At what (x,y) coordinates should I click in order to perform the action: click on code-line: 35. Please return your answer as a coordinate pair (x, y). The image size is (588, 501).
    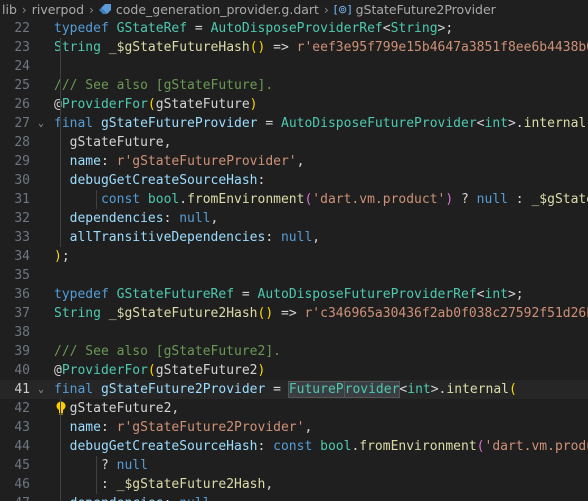
    Looking at the image, I should click on (294, 275).